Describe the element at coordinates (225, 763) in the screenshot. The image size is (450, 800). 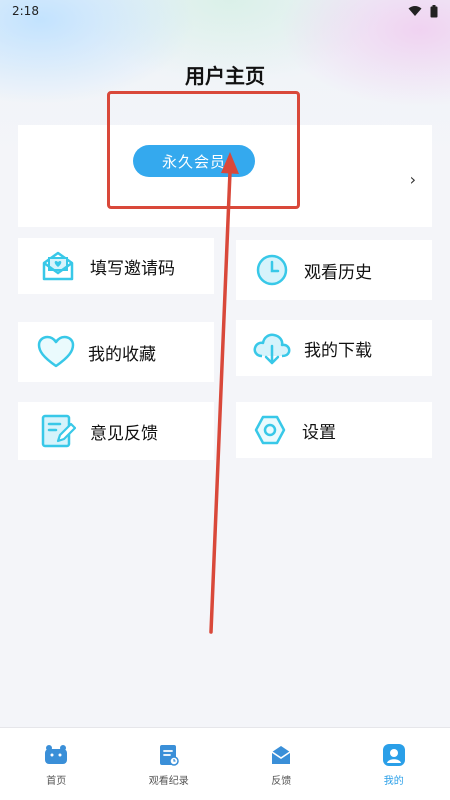
I see `bottom-tab-bar: 首页 观看纪录 反馈 我的` at that location.